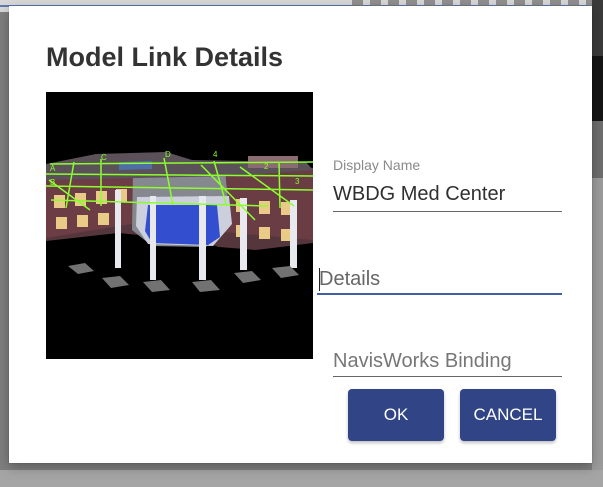 The height and width of the screenshot is (487, 603). I want to click on navisworks-binding-input, so click(447, 361).